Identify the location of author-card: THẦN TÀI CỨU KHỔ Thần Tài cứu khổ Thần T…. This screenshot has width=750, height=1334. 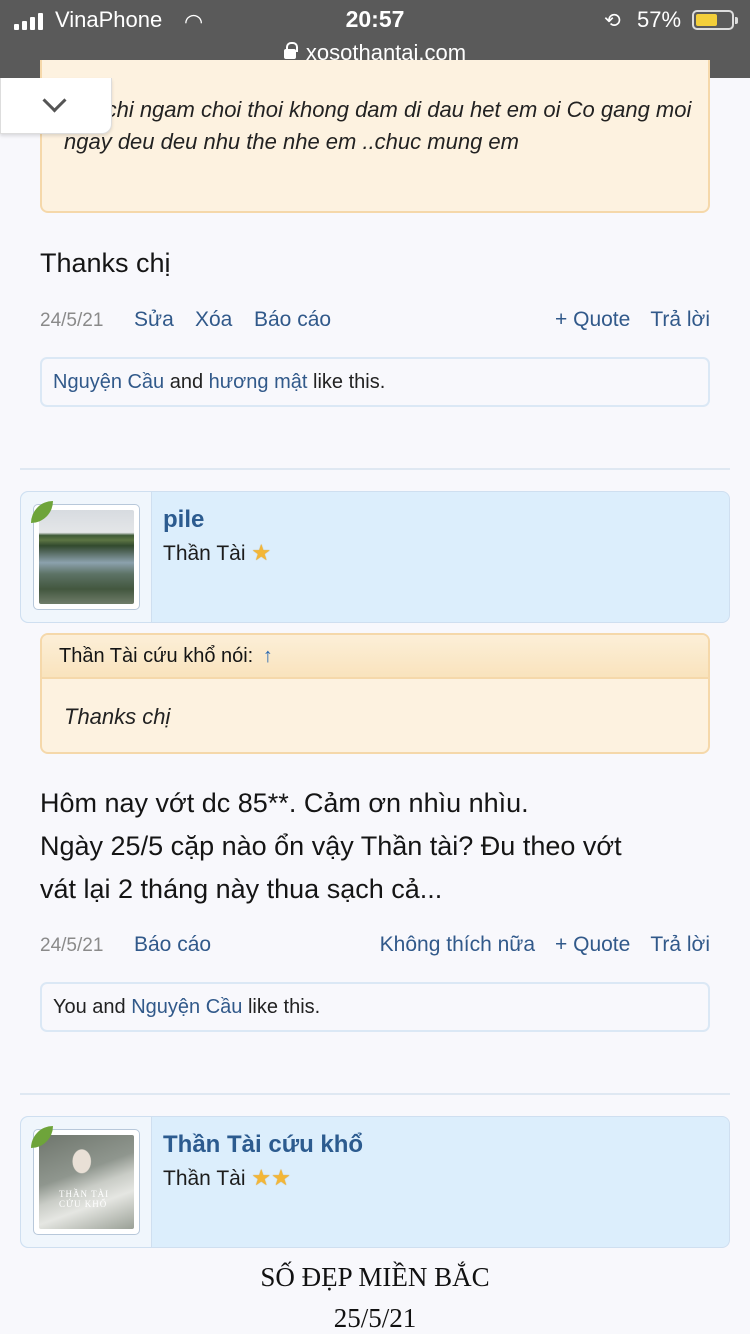
(375, 1182).